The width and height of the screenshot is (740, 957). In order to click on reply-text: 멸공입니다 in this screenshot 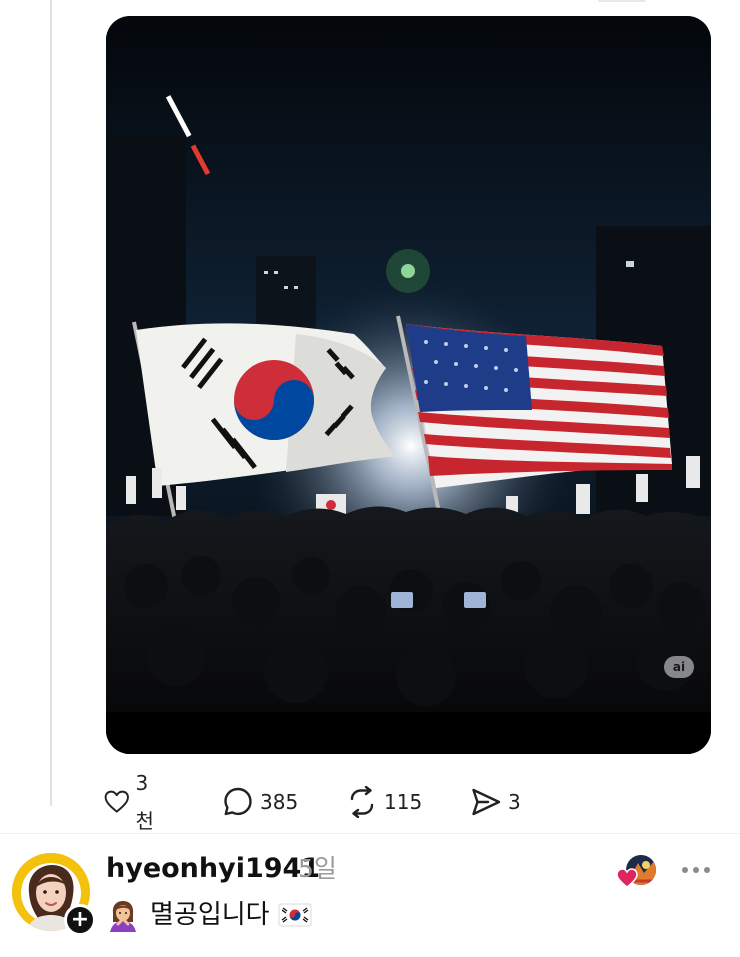, I will do `click(210, 915)`.